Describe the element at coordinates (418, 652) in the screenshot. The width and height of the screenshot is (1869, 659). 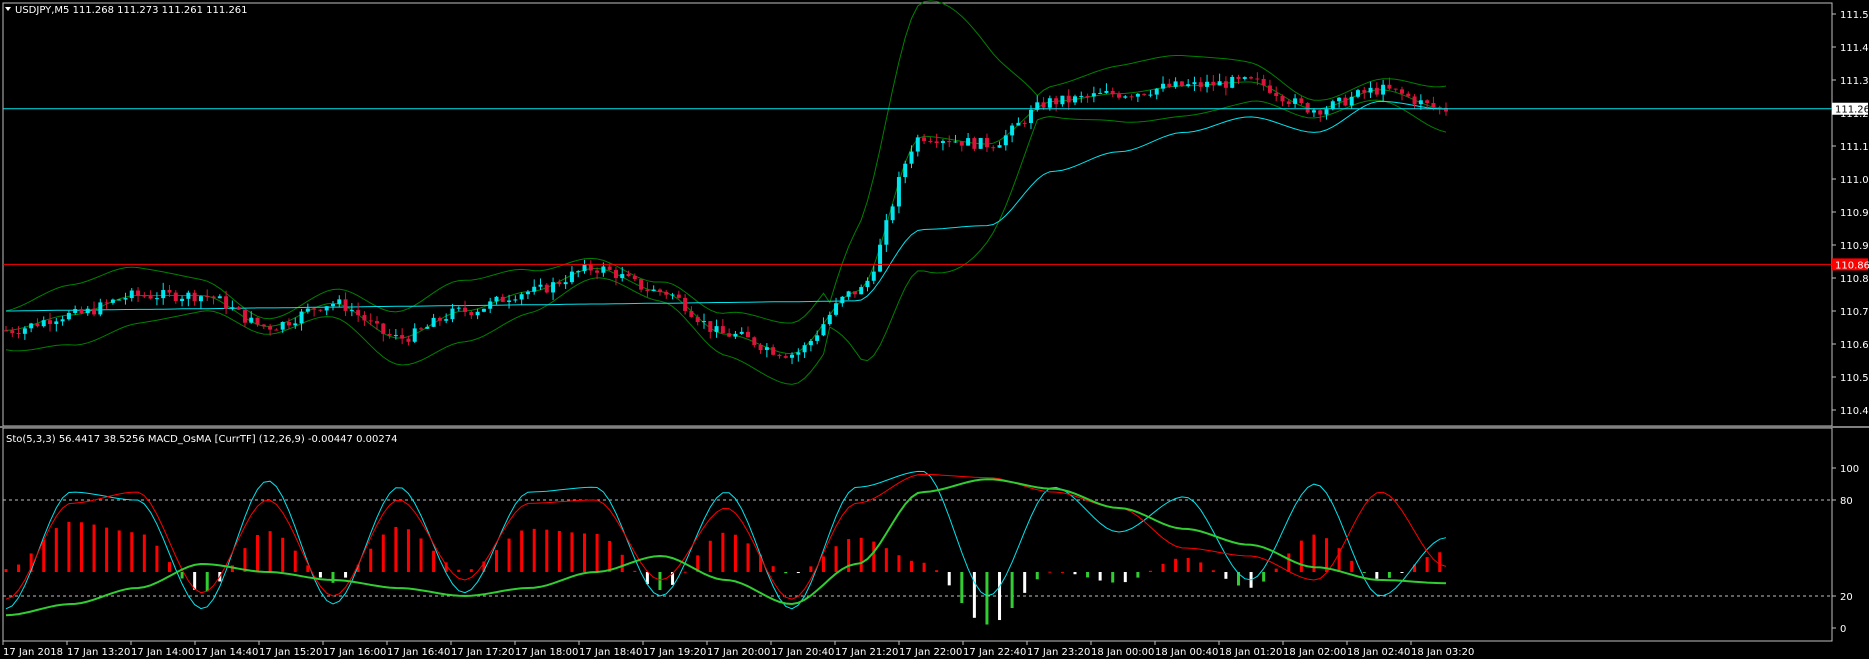
I see `time-tick-label: 17 Jan 16:40` at that location.